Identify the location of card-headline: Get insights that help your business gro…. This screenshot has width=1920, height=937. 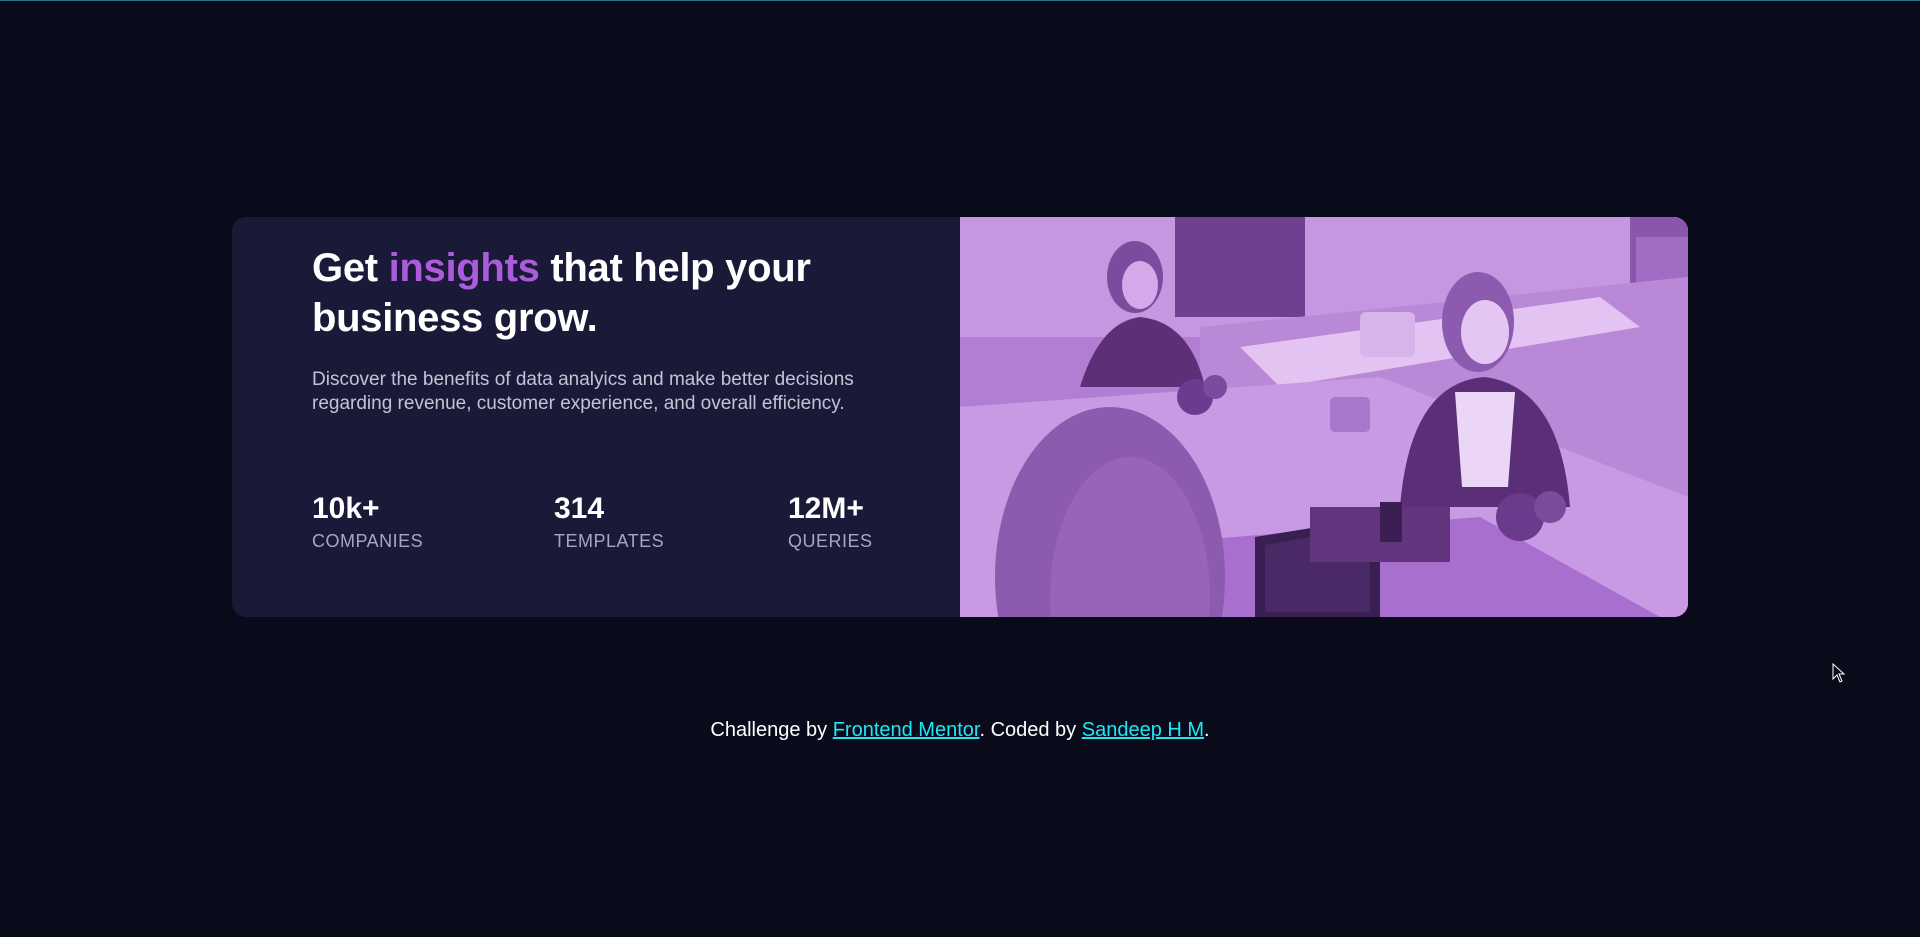
(616, 293).